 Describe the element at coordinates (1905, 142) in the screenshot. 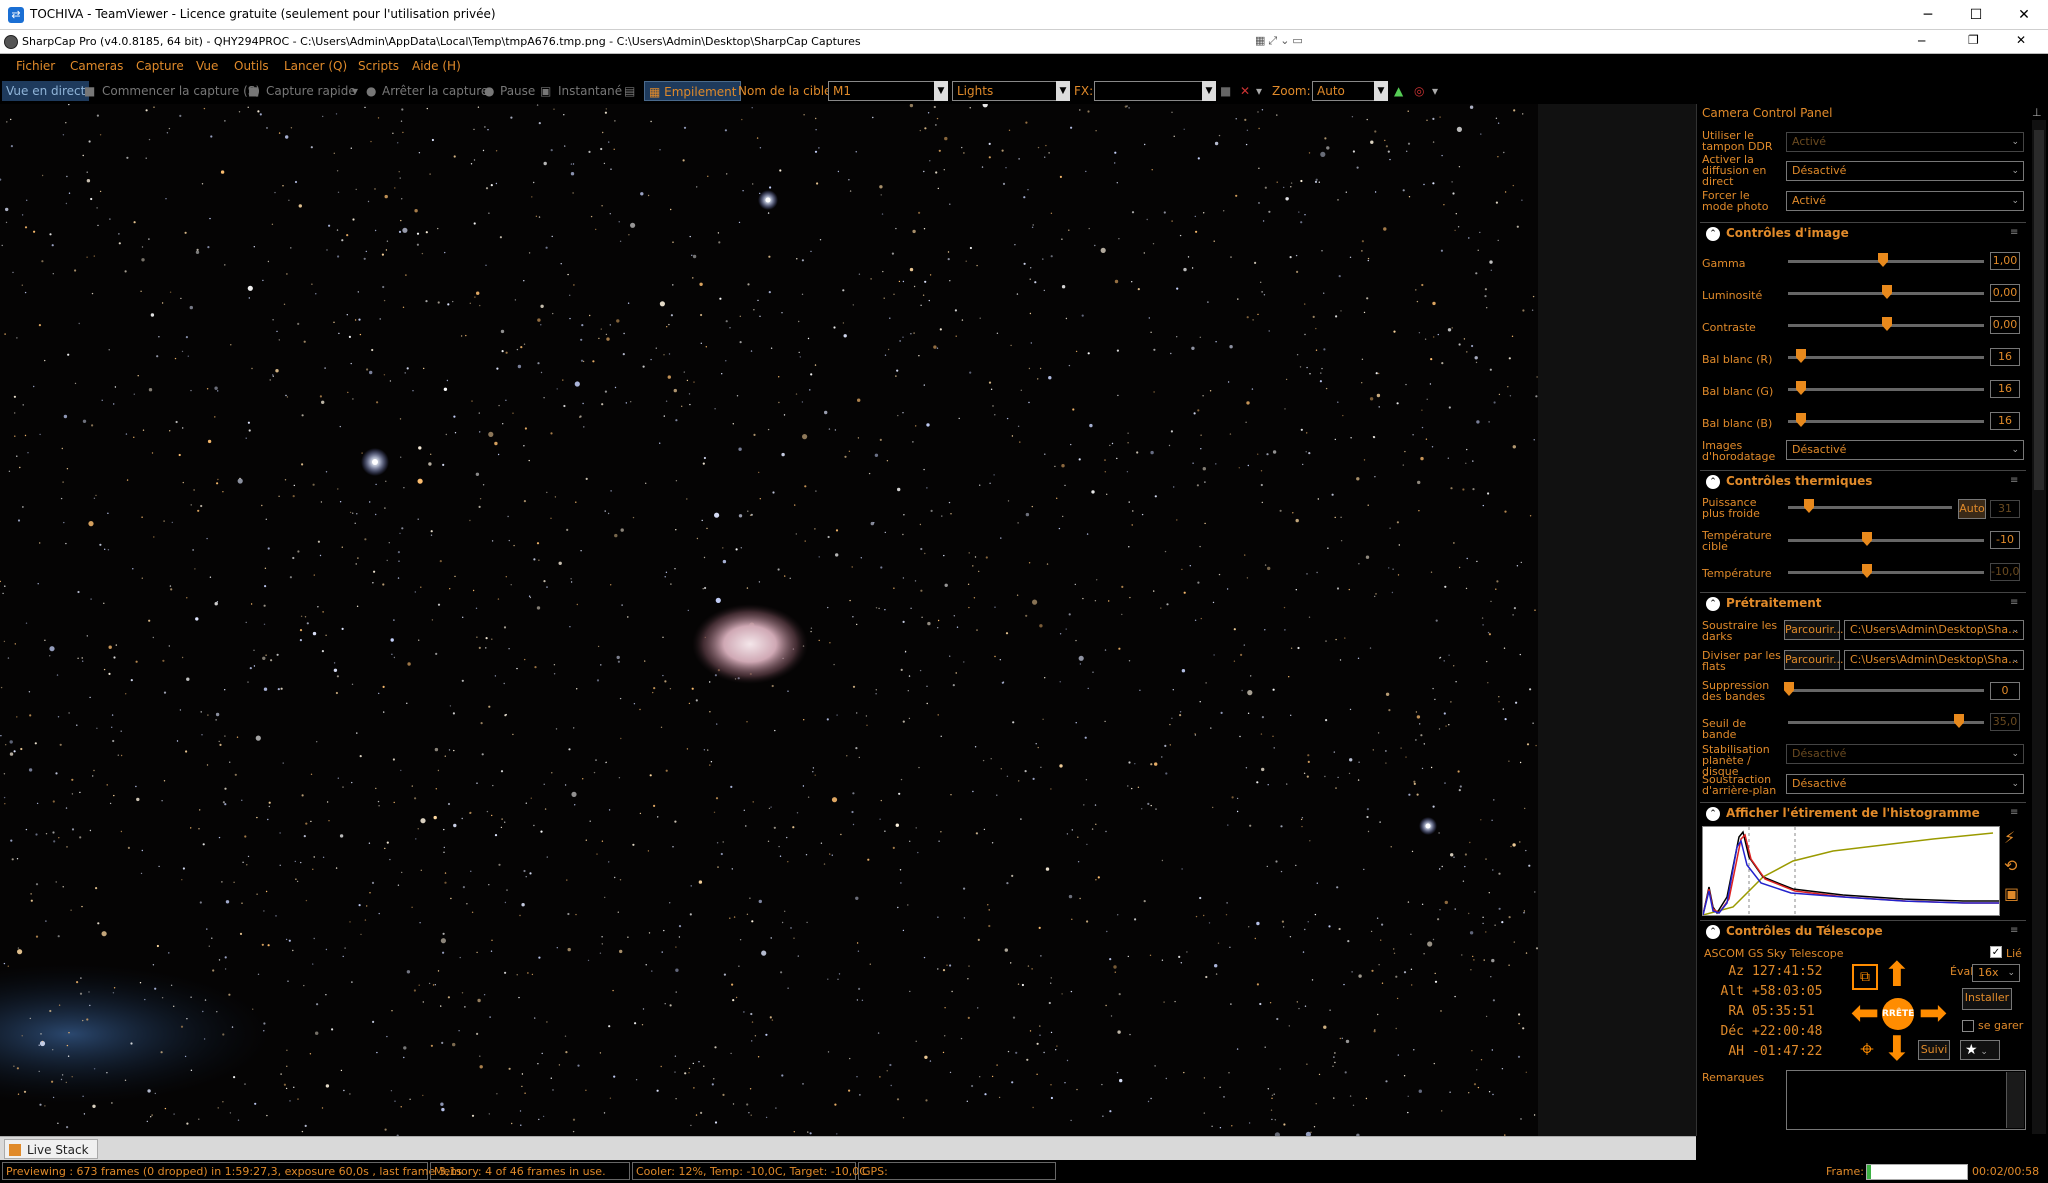

I see `ddr-buffer-select: Activé ⌄` at that location.